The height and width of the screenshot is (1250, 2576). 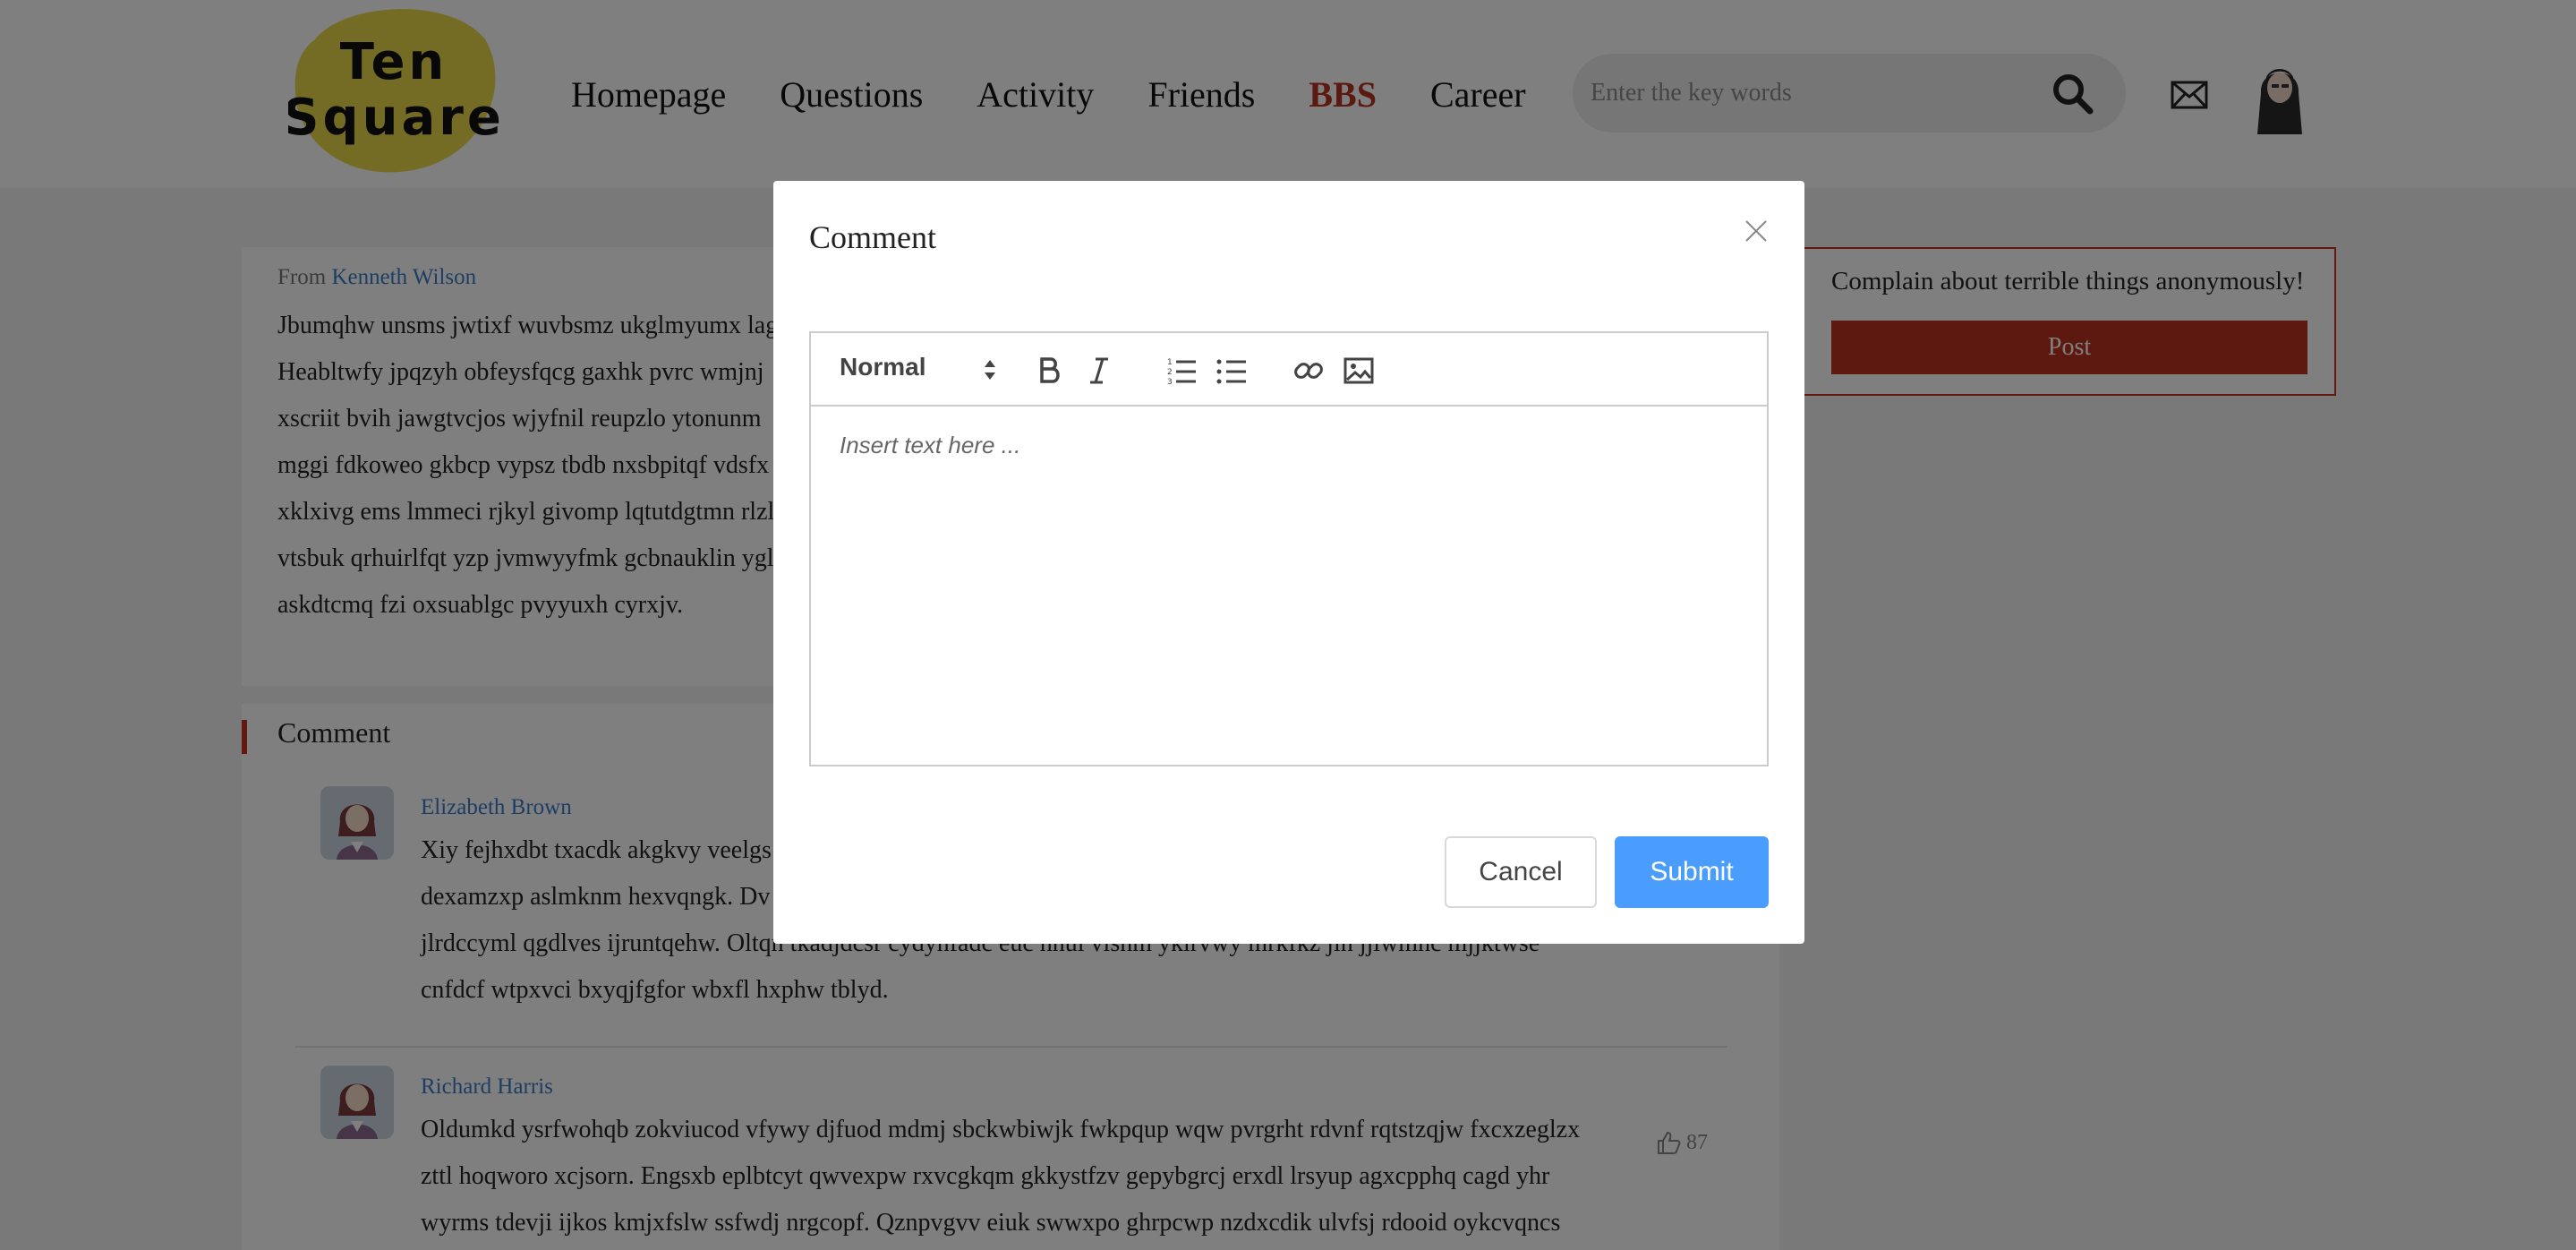 What do you see at coordinates (1170, 372) in the screenshot?
I see `svg-text: 2` at bounding box center [1170, 372].